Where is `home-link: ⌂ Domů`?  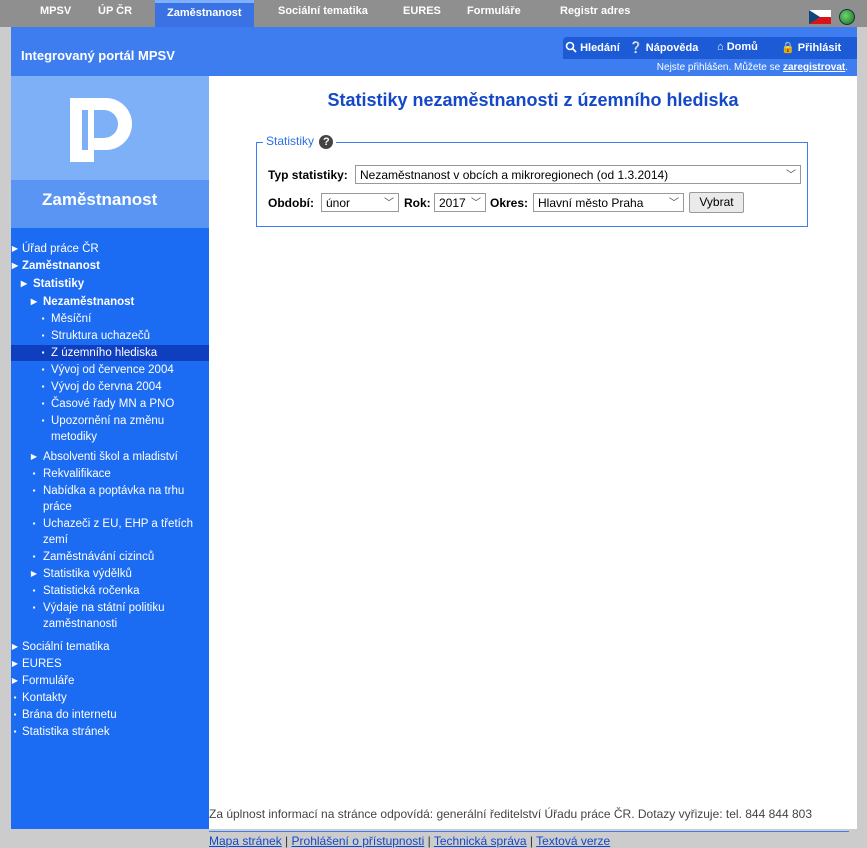 home-link: ⌂ Domů is located at coordinates (737, 47).